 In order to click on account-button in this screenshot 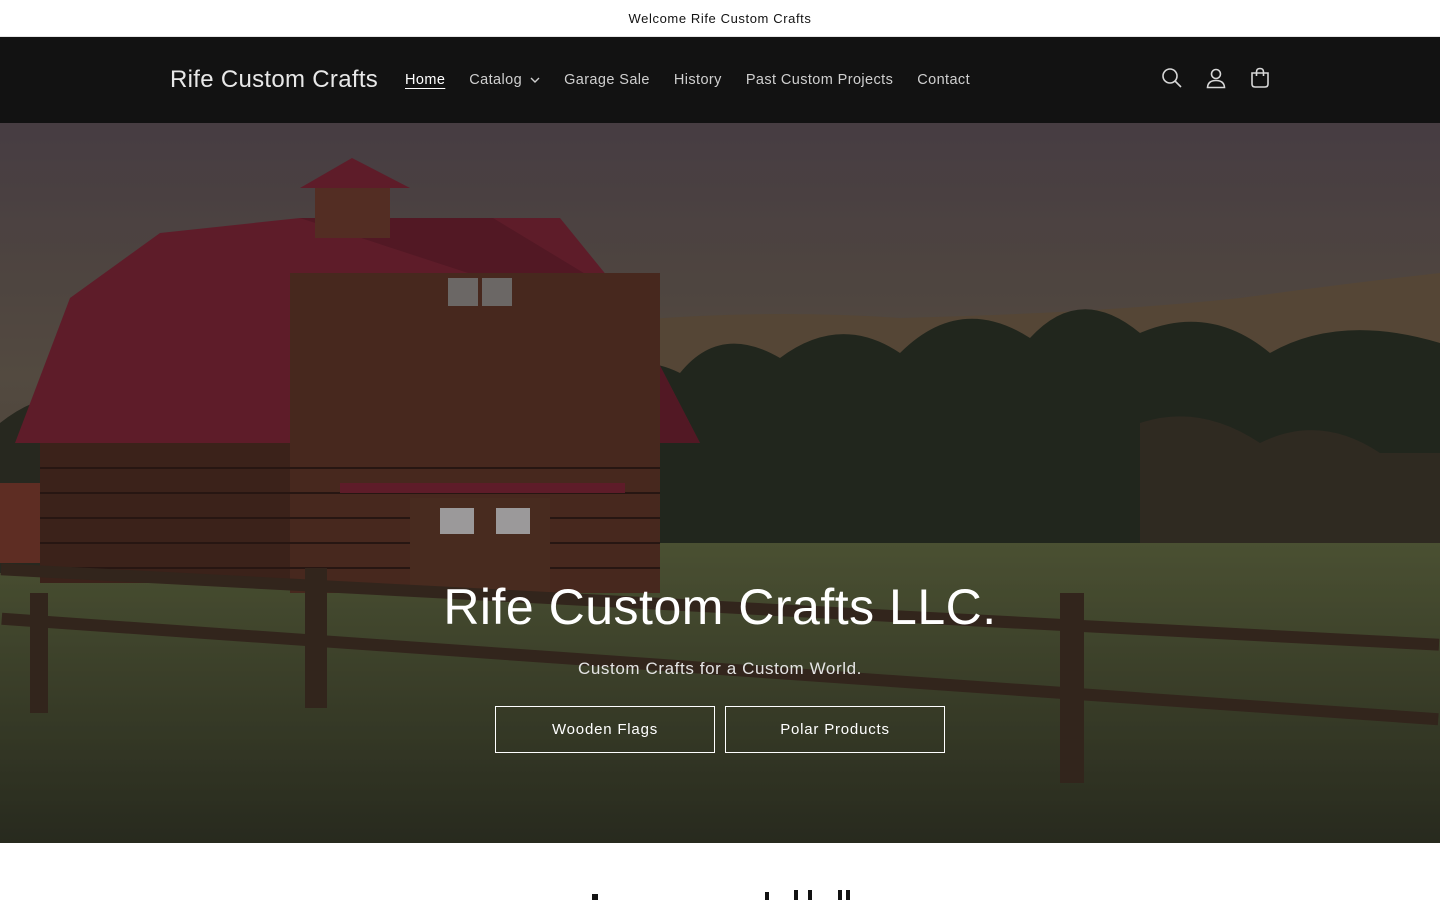, I will do `click(1216, 80)`.